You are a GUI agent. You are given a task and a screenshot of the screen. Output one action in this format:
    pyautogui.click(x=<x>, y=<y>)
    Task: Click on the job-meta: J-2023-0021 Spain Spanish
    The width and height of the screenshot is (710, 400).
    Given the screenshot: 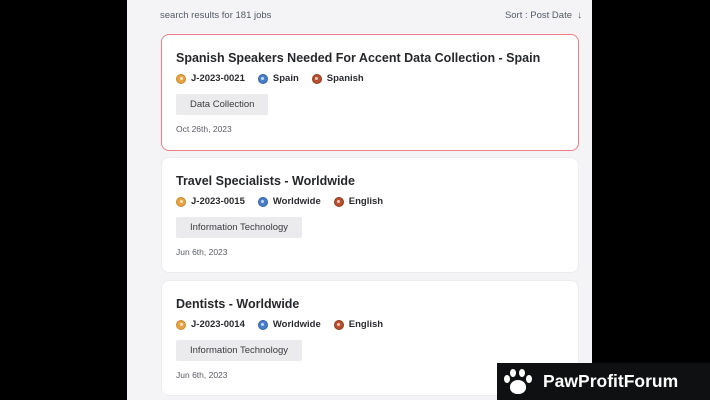 What is the action you would take?
    pyautogui.click(x=276, y=78)
    